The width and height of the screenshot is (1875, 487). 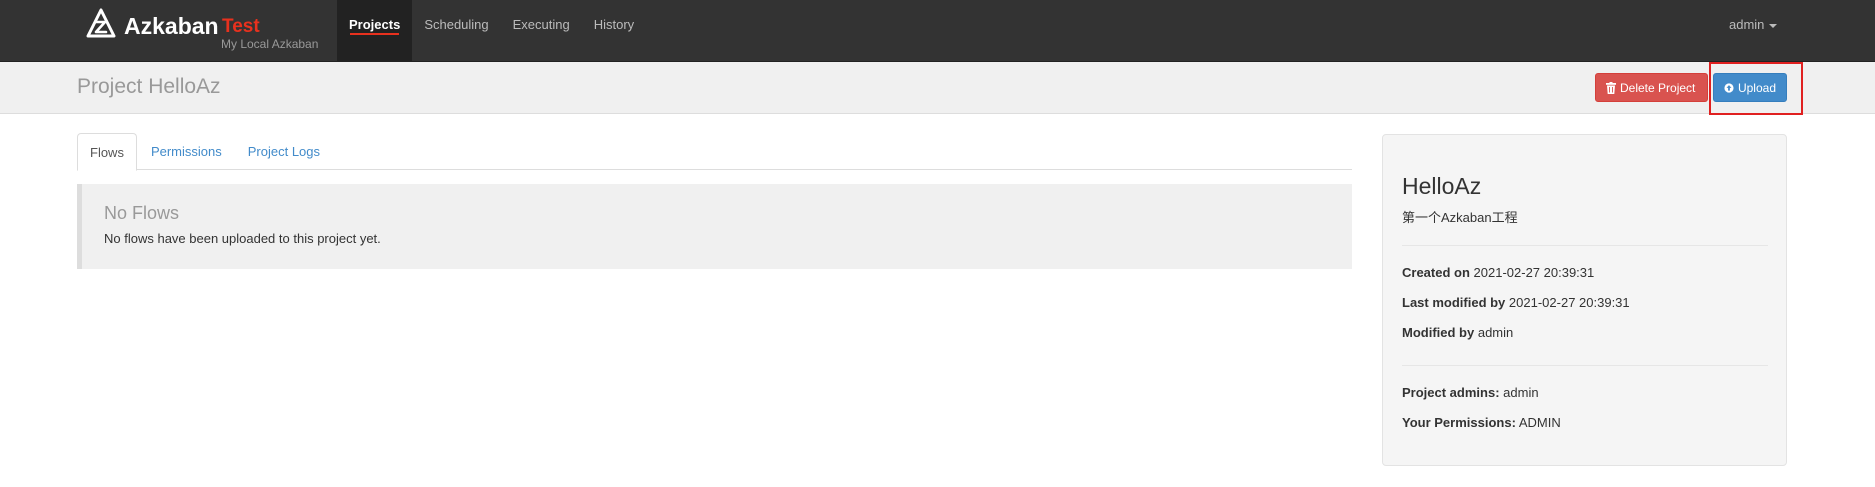 I want to click on project-admins-label: Project admins:, so click(x=1451, y=392).